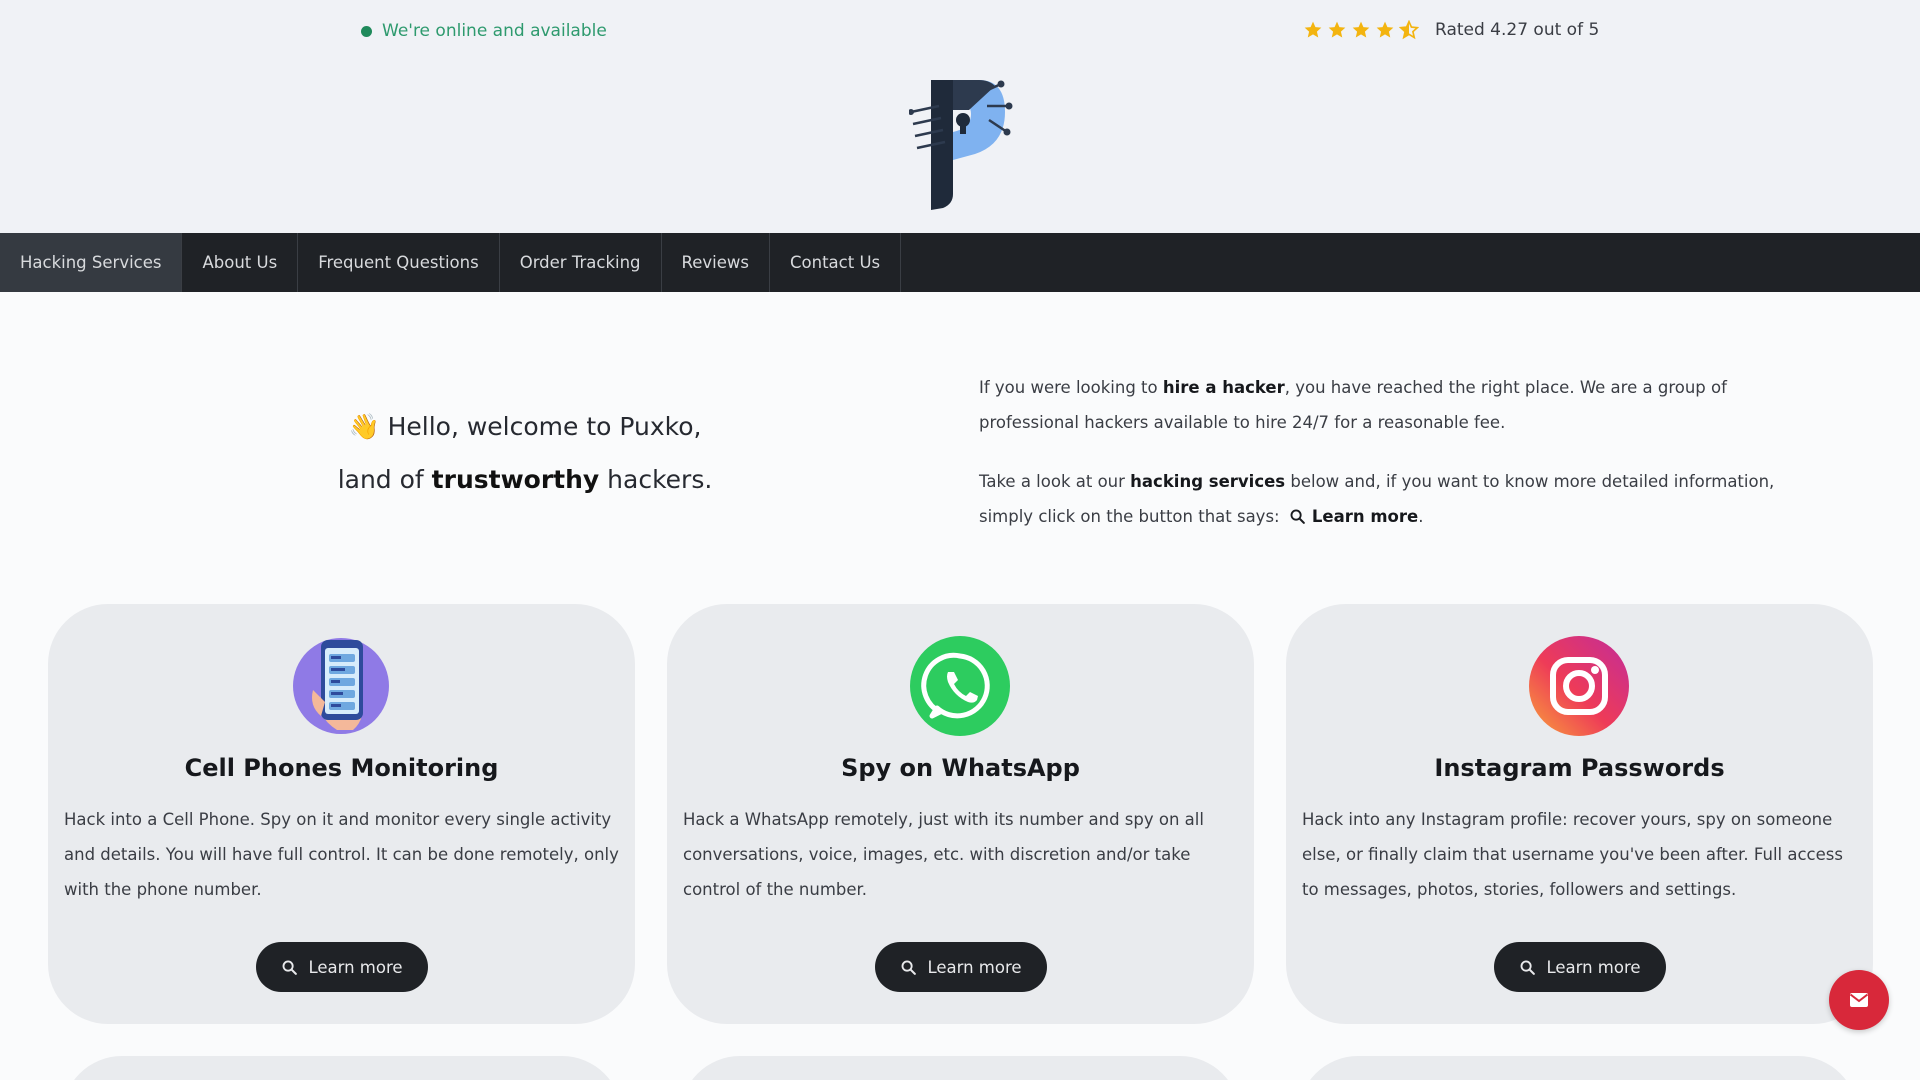  Describe the element at coordinates (366, 31) in the screenshot. I see `online-dot-icon` at that location.